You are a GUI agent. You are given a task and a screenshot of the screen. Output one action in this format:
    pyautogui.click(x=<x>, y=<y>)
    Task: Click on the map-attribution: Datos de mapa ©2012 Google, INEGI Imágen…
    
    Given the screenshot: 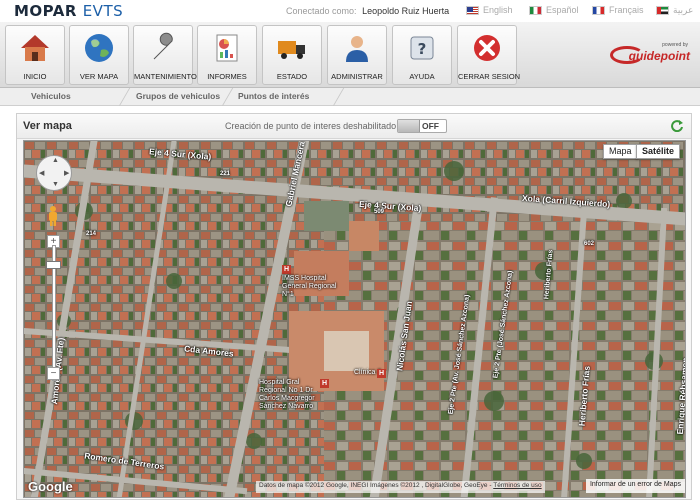 What is the action you would take?
    pyautogui.click(x=400, y=487)
    